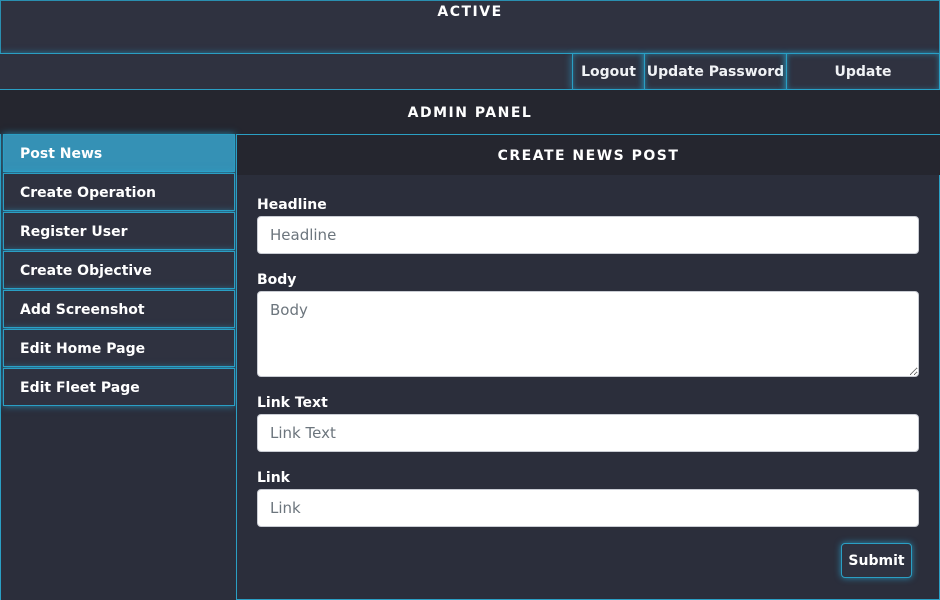 The width and height of the screenshot is (940, 600). I want to click on status-title: ACTIVE, so click(470, 12).